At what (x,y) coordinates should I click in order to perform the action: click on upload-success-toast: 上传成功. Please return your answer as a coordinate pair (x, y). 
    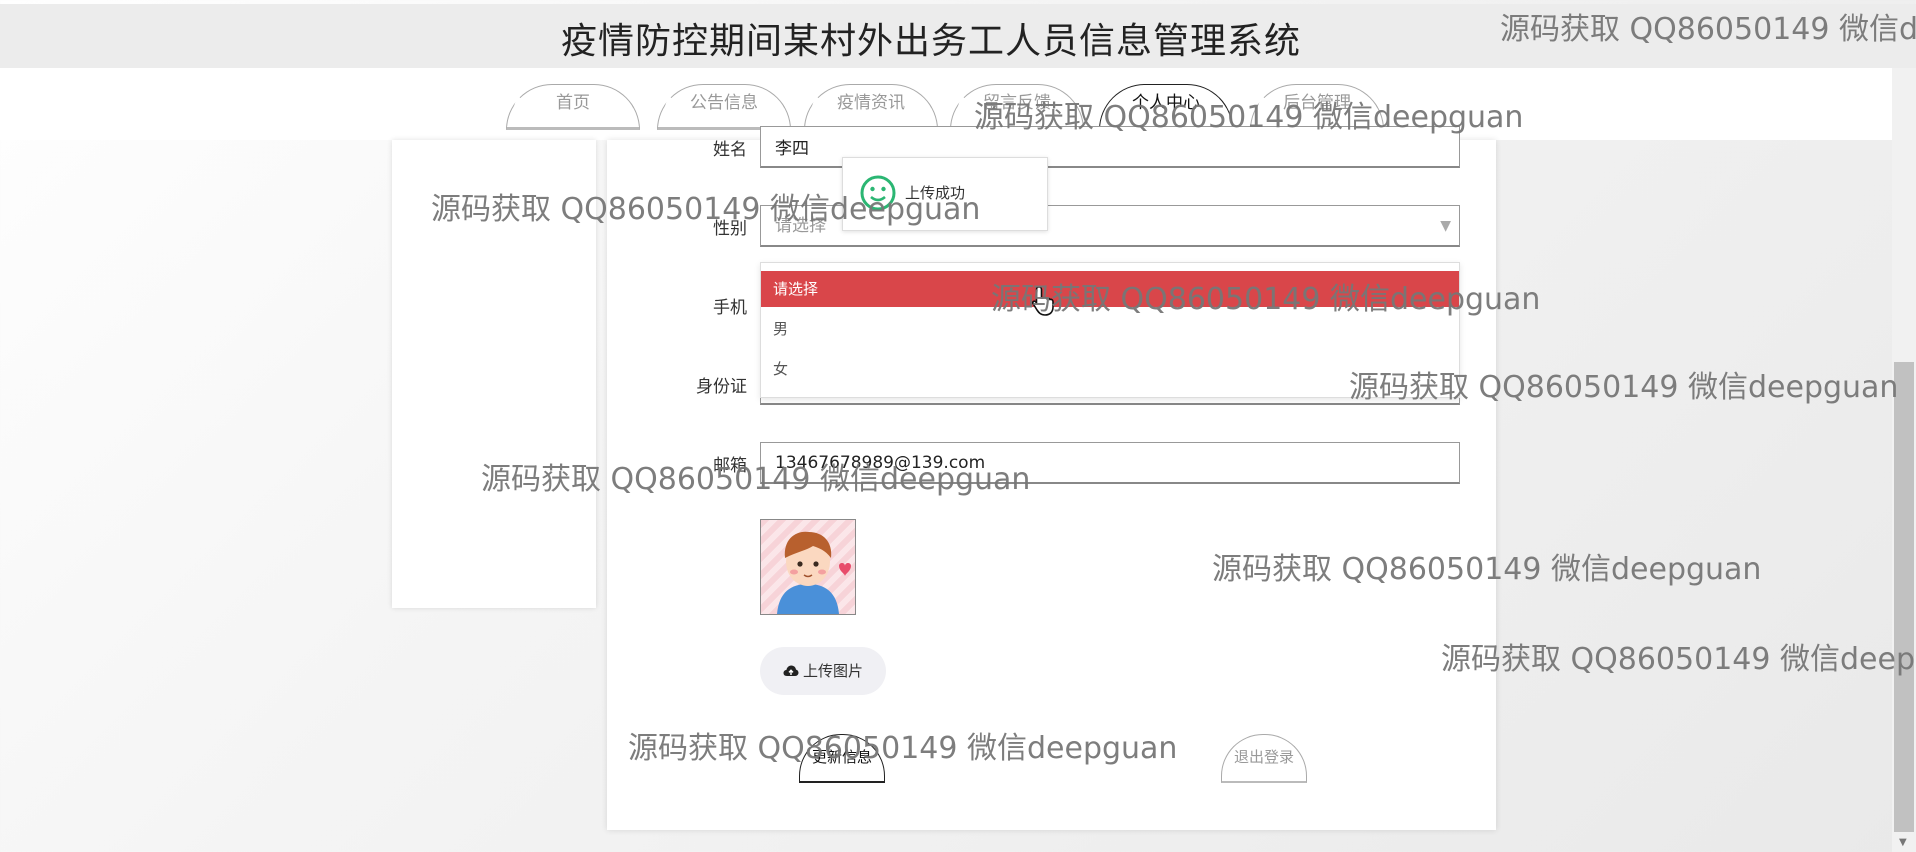
    Looking at the image, I should click on (945, 194).